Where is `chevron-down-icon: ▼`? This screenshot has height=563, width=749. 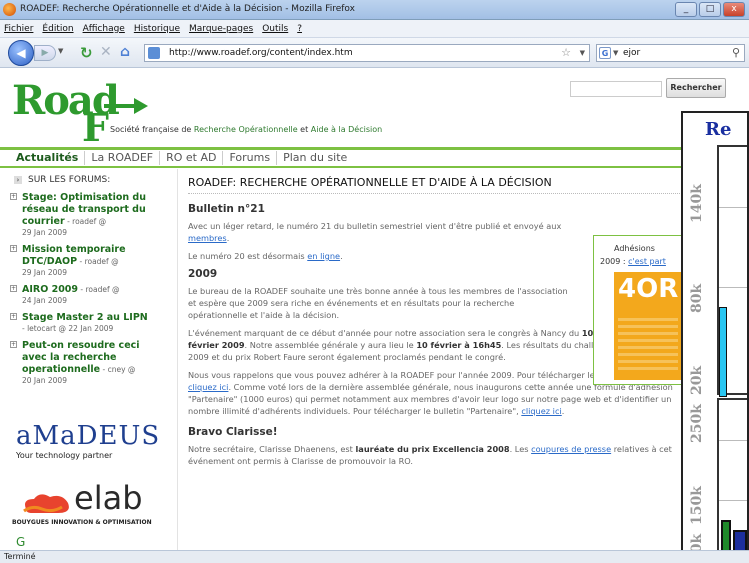 chevron-down-icon: ▼ is located at coordinates (61, 51).